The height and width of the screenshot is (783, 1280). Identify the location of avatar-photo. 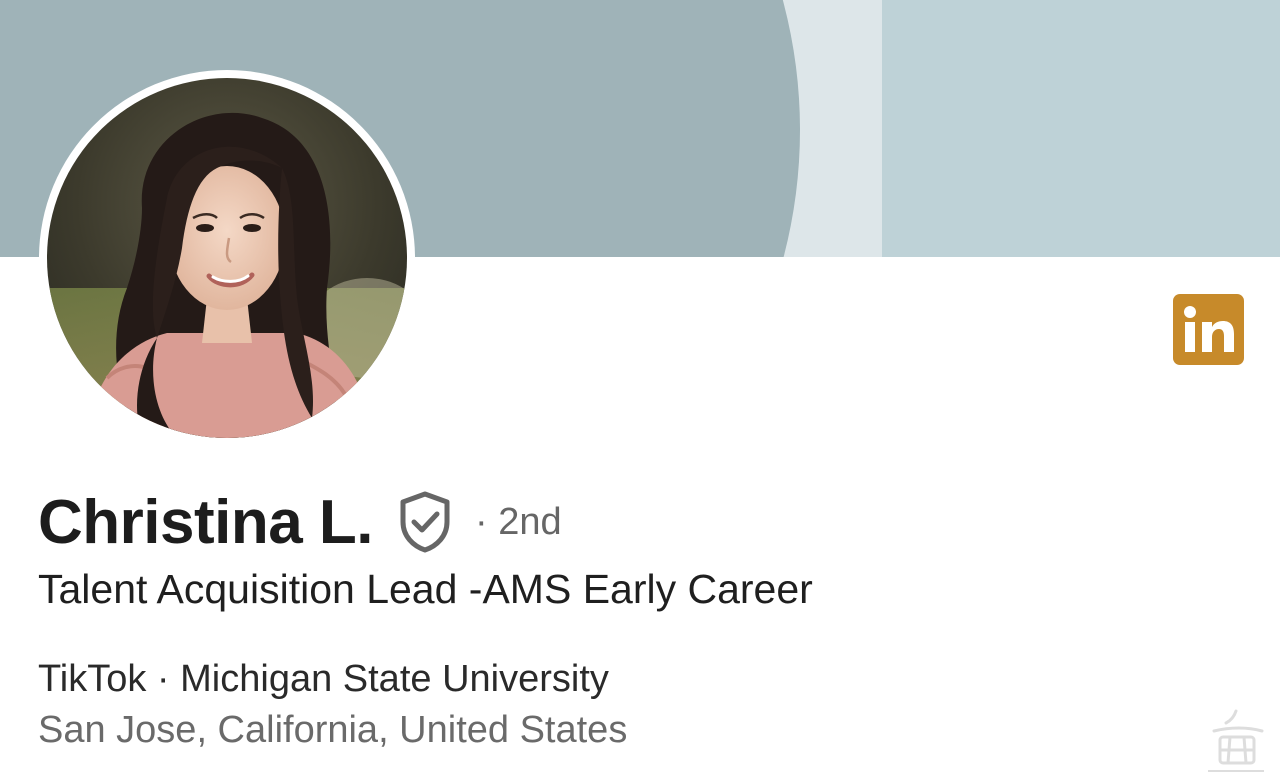
(227, 258).